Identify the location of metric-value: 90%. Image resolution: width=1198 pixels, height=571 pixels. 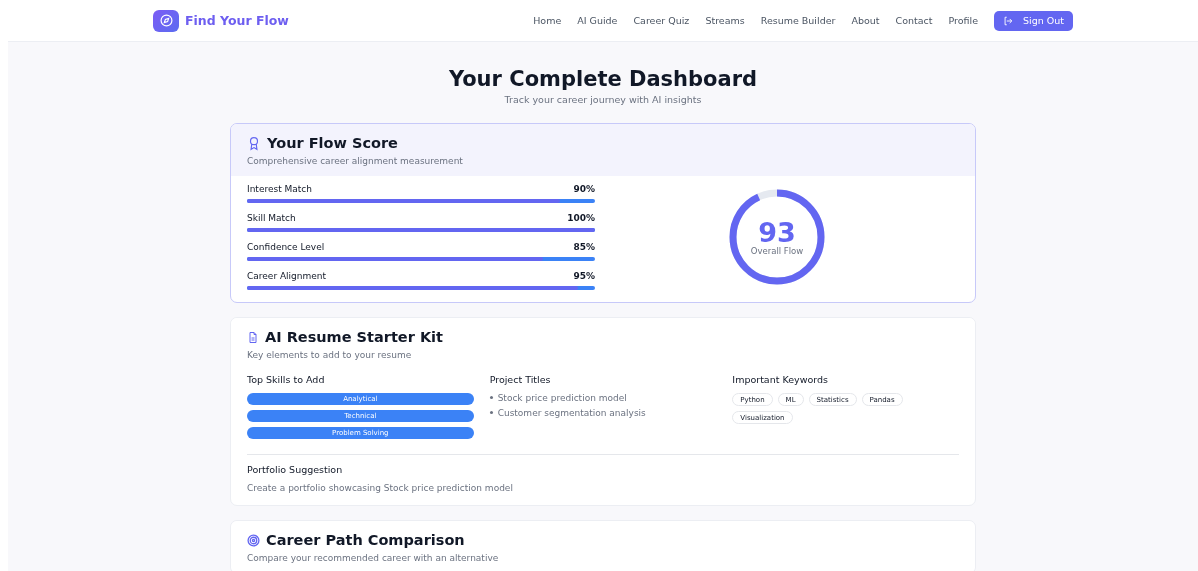
(584, 189).